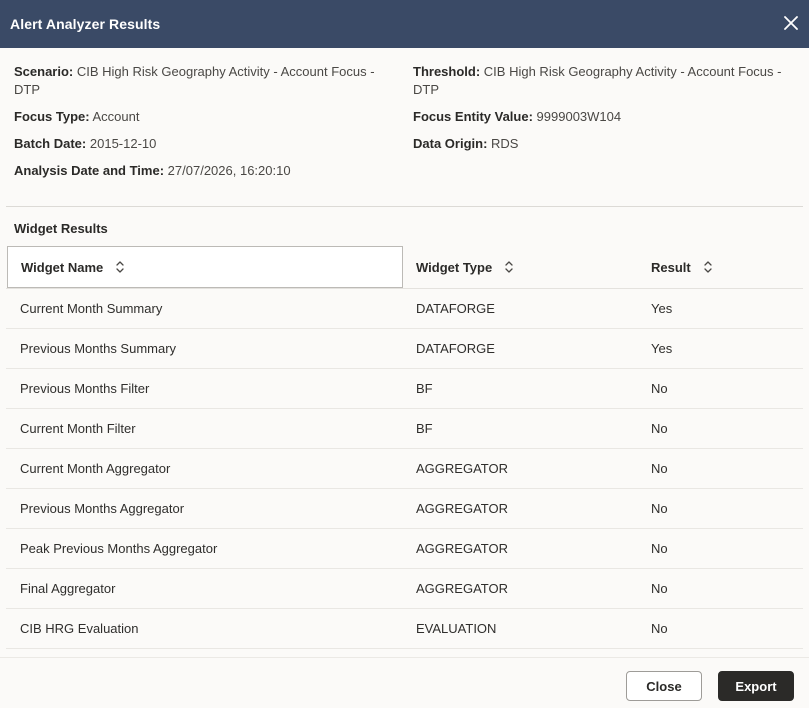 This screenshot has height=708, width=809. What do you see at coordinates (123, 143) in the screenshot?
I see `batch-date-value: 2015-12-10` at bounding box center [123, 143].